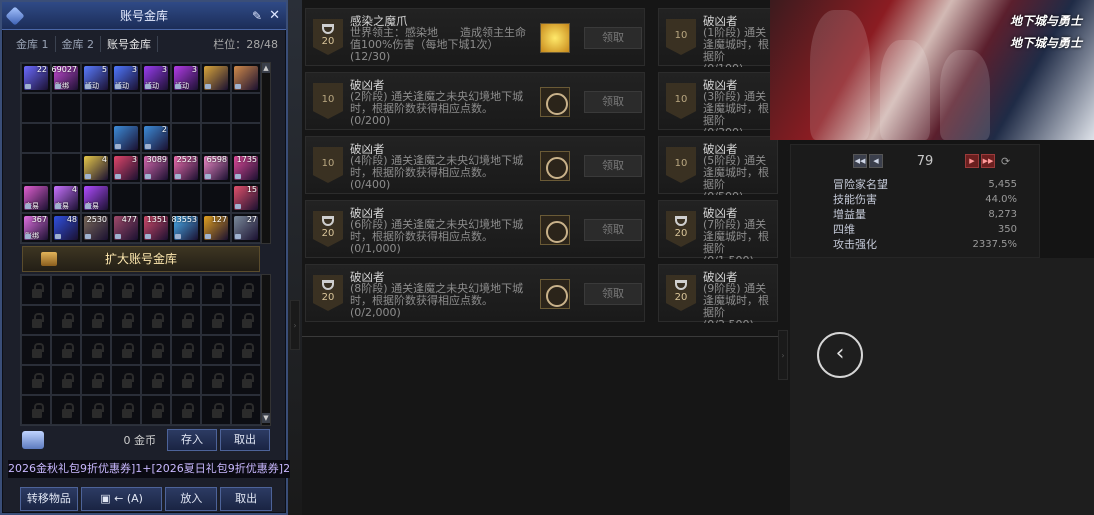 The width and height of the screenshot is (1094, 515). I want to click on item-icon: 6598, so click(216, 167).